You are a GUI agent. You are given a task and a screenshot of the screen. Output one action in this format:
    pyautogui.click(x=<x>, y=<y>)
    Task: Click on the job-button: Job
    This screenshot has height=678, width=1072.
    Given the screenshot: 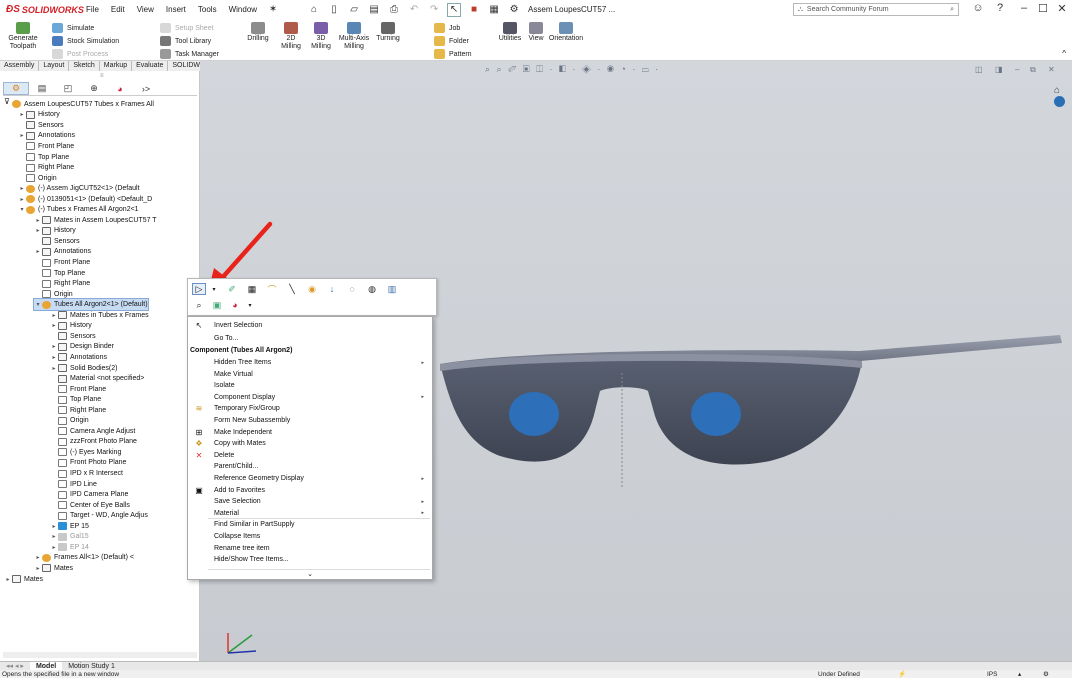 What is the action you would take?
    pyautogui.click(x=447, y=28)
    